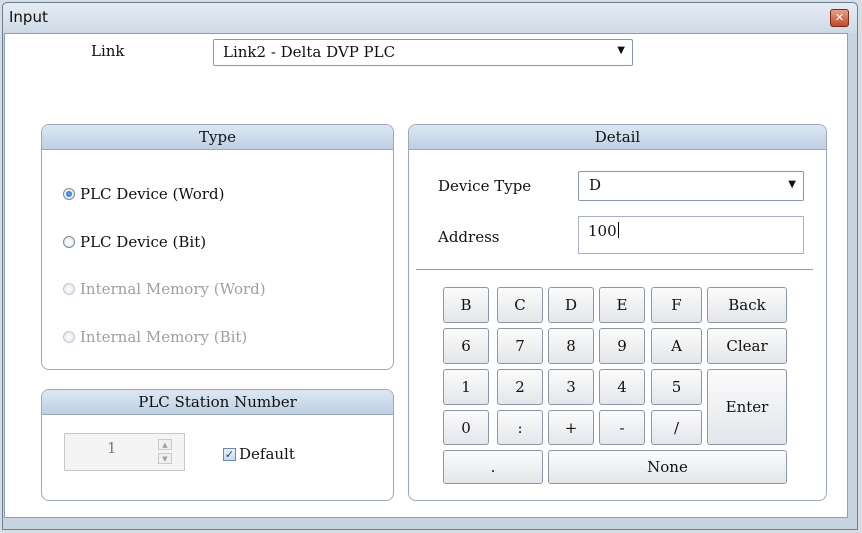 The width and height of the screenshot is (862, 533). Describe the element at coordinates (622, 346) in the screenshot. I see `key-9: 9` at that location.